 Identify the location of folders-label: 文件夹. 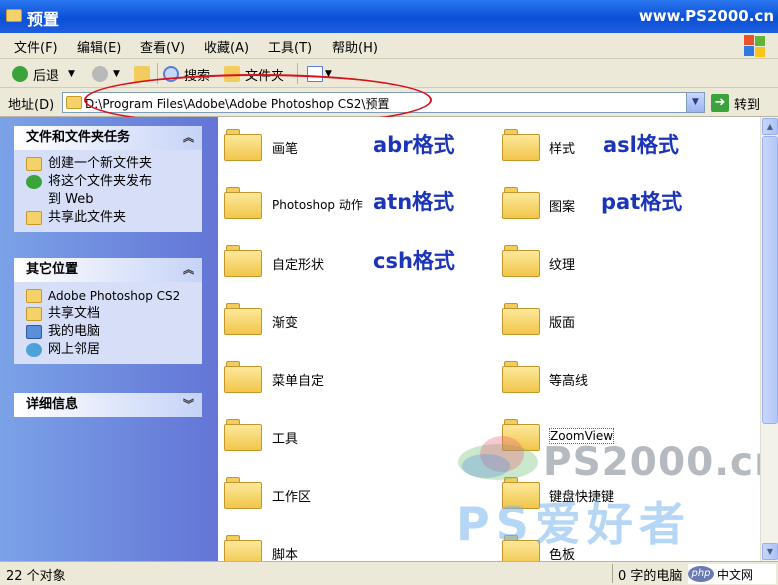
(265, 76).